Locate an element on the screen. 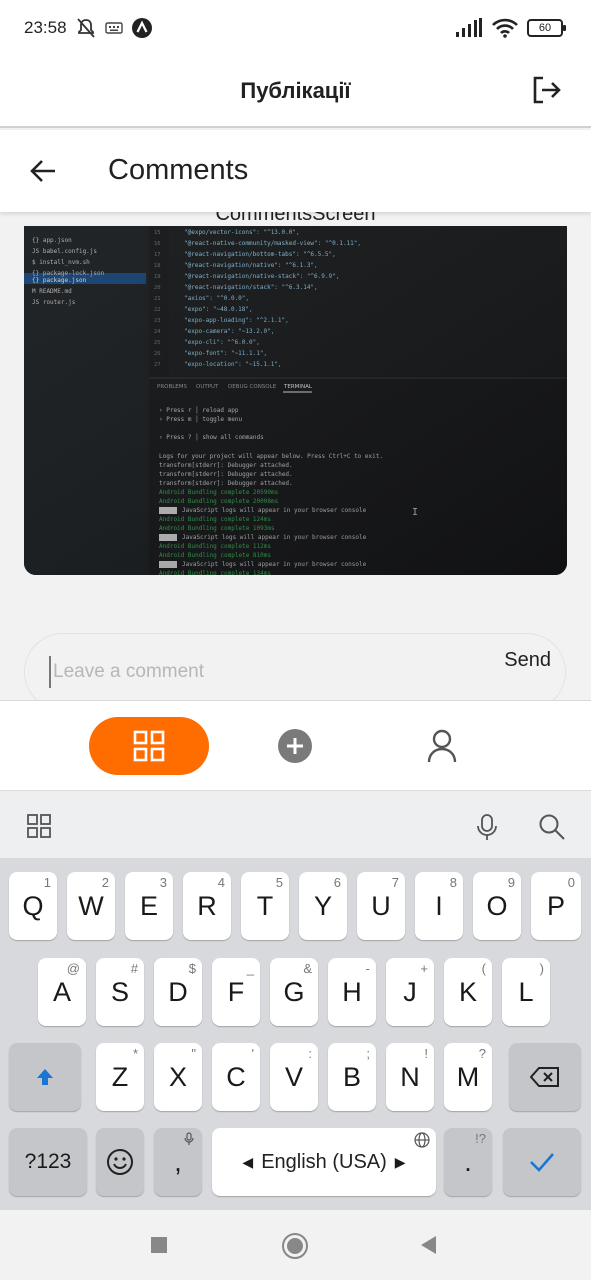 The width and height of the screenshot is (591, 1280). comma-key: , is located at coordinates (178, 1162).